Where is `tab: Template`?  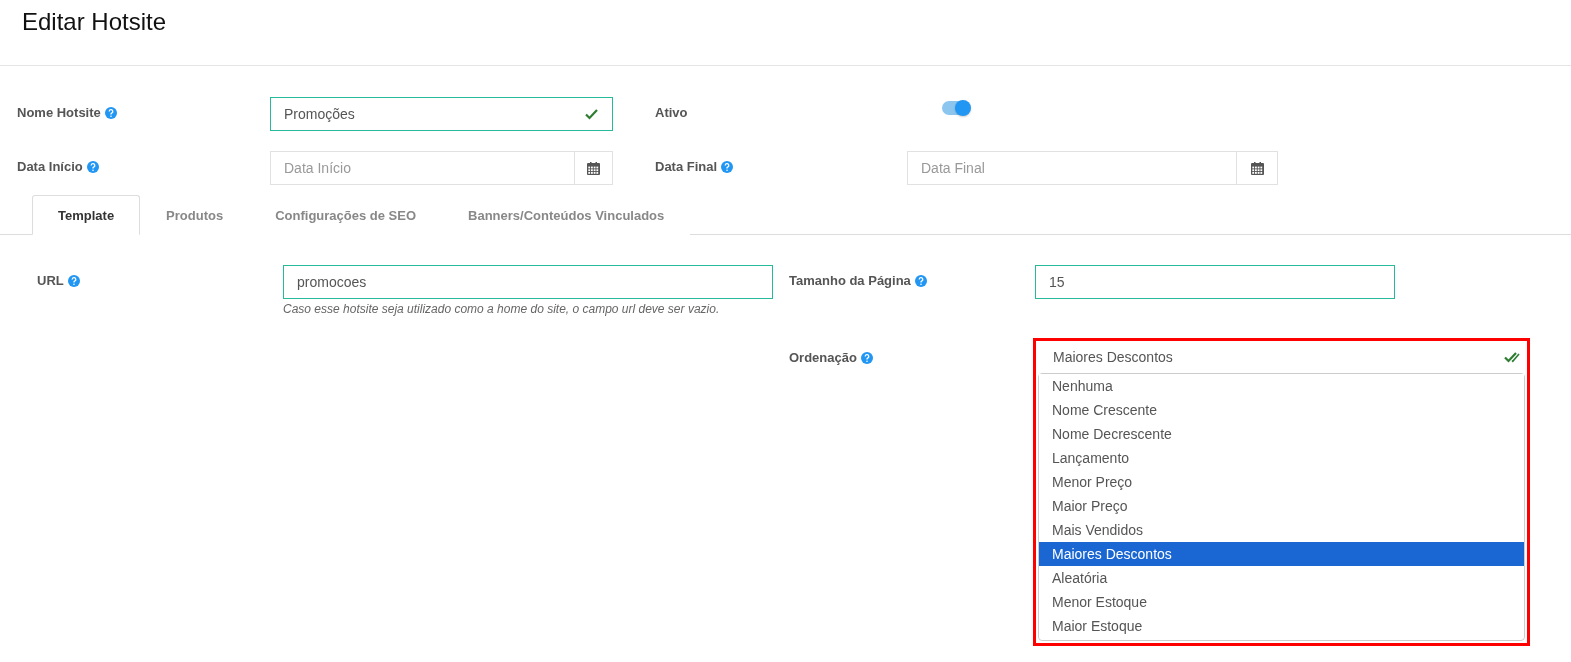
tab: Template is located at coordinates (86, 215).